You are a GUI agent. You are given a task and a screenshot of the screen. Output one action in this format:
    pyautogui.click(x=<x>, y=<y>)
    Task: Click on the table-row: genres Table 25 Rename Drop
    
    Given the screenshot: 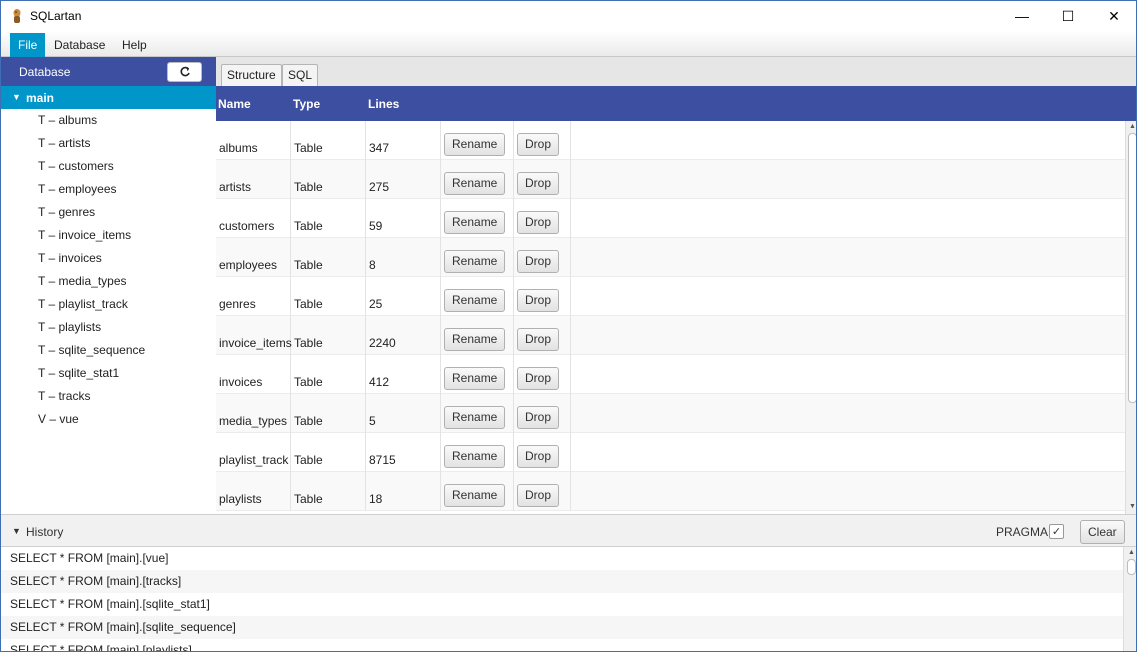 What is the action you would take?
    pyautogui.click(x=670, y=296)
    